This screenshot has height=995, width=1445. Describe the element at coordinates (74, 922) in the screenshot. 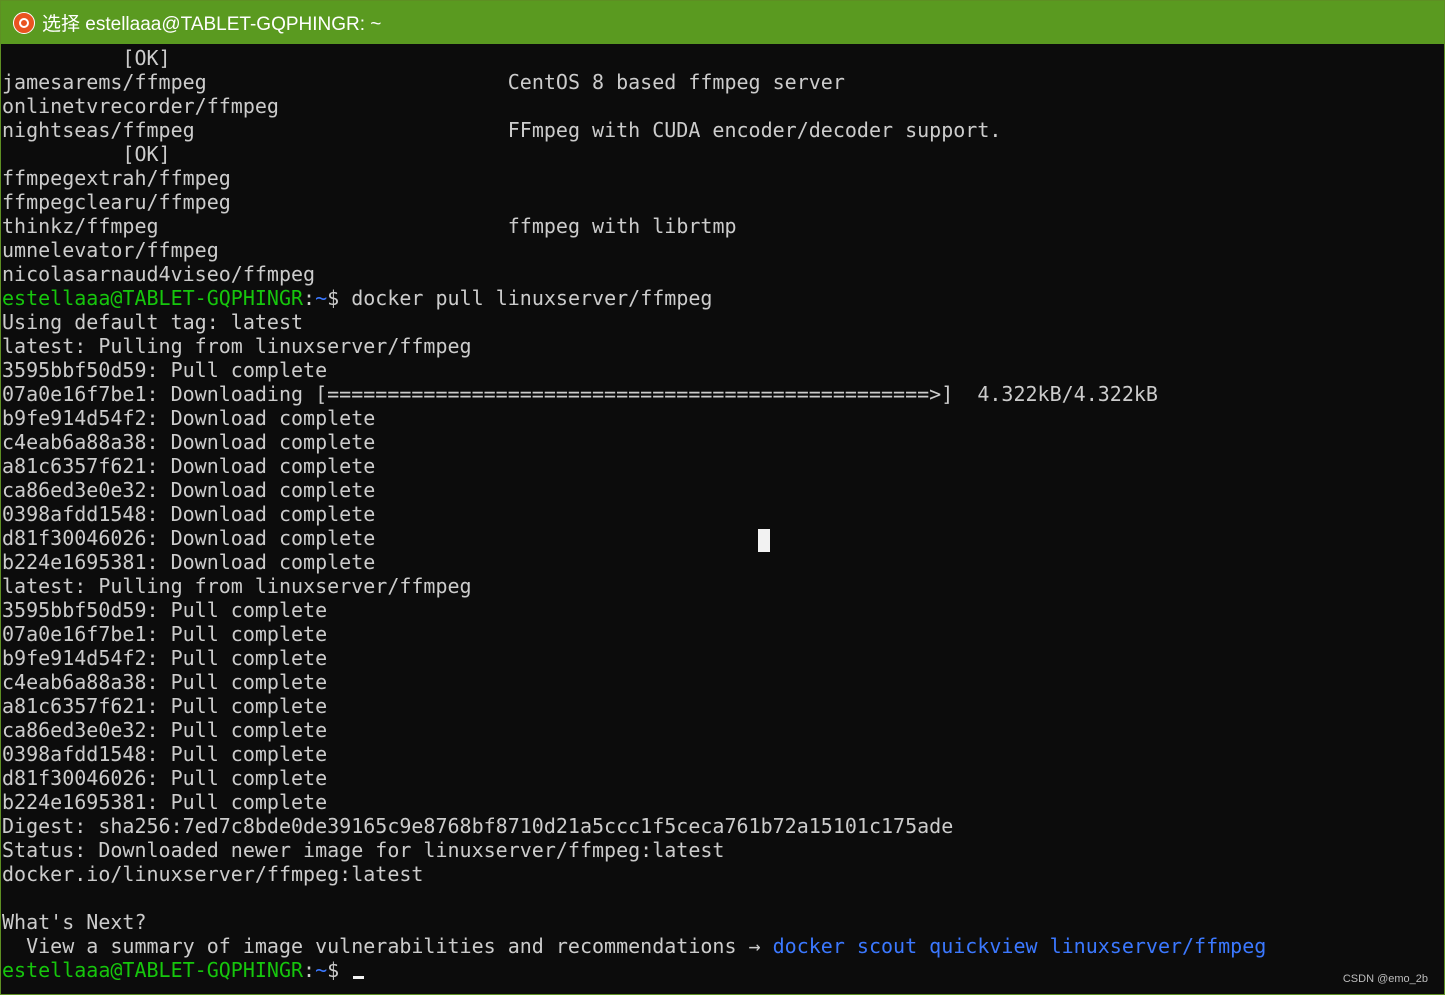

I see `output-line: What's Next?` at that location.